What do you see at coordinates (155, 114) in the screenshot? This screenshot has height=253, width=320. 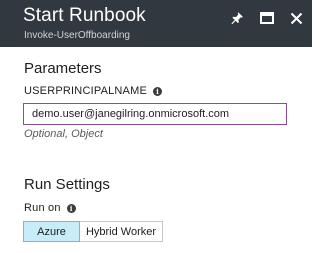 I see `userprincipalname-input` at bounding box center [155, 114].